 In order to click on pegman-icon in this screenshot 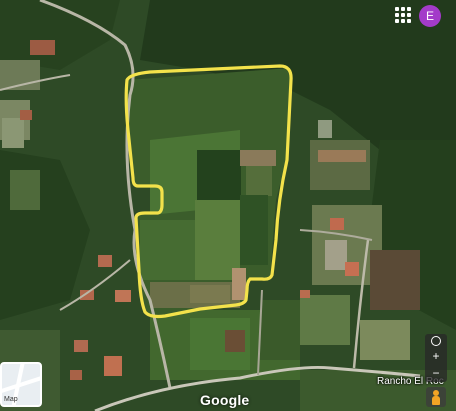, I will do `click(436, 397)`.